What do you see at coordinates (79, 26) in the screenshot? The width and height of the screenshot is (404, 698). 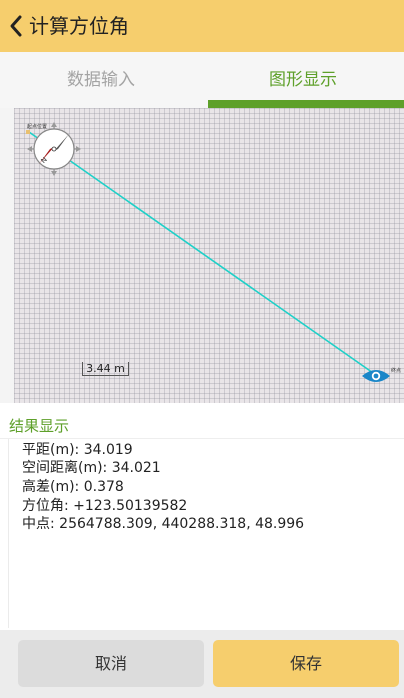 I see `page-title: 计算方位角` at bounding box center [79, 26].